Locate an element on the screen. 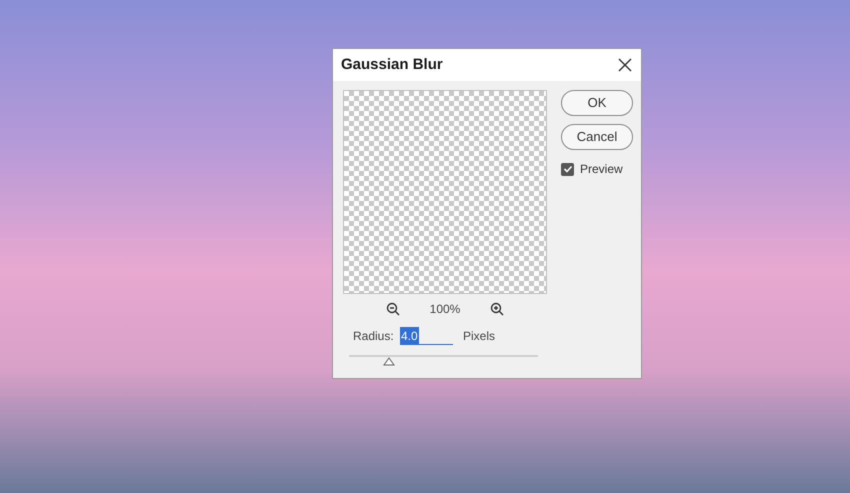  checkmark-icon is located at coordinates (567, 169).